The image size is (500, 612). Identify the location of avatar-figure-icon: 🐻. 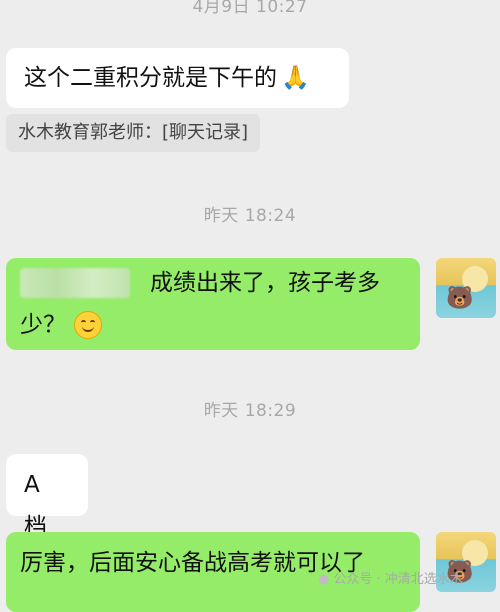
(460, 298).